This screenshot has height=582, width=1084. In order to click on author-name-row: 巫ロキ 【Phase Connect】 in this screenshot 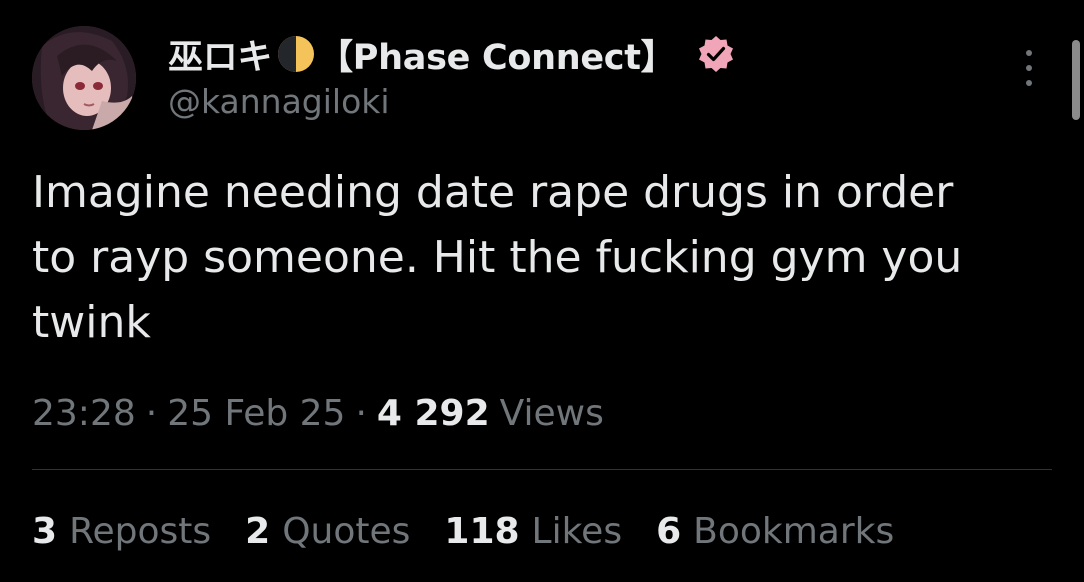, I will do `click(451, 55)`.